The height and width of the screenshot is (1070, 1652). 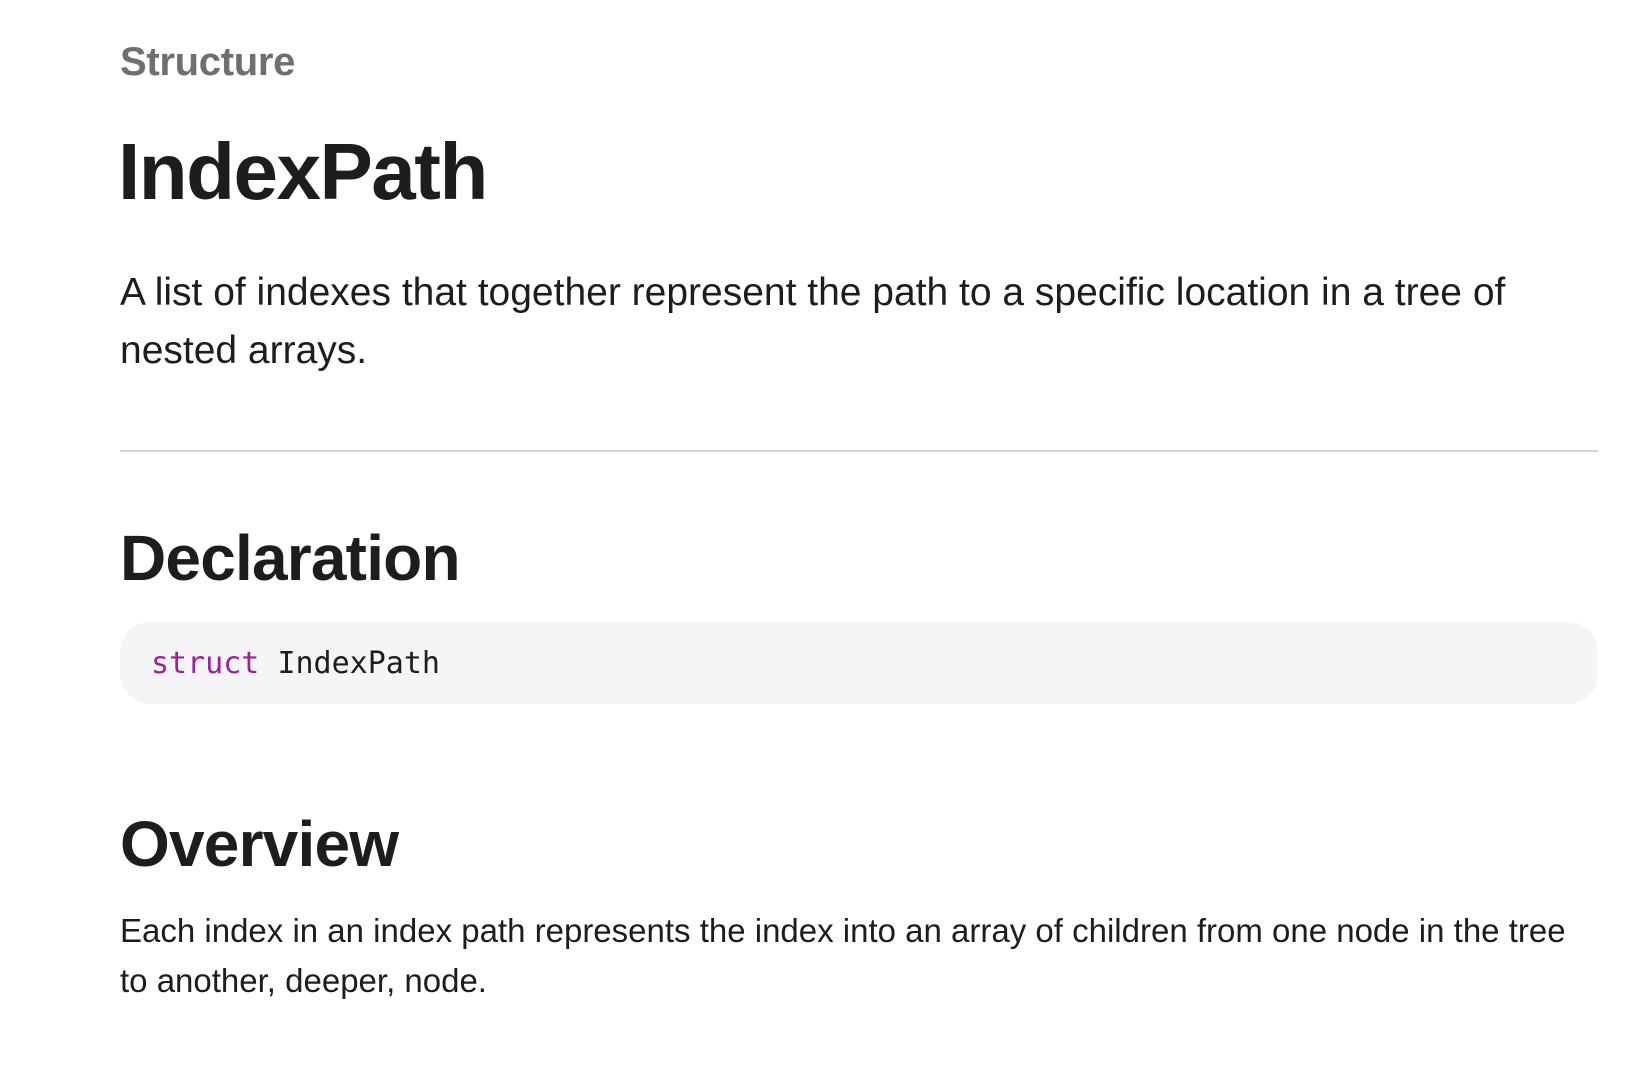 What do you see at coordinates (259, 844) in the screenshot?
I see `overview-heading: Overview` at bounding box center [259, 844].